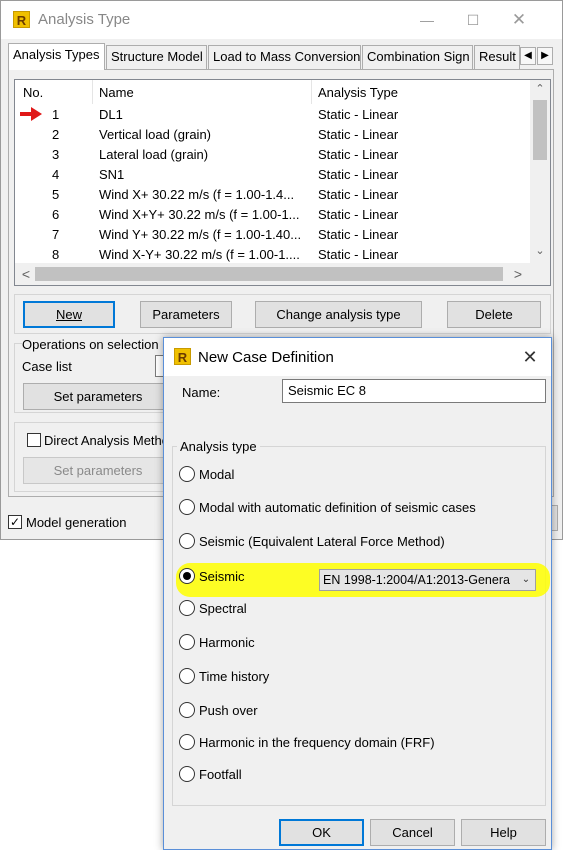 This screenshot has height=850, width=563. I want to click on set-parameters-label: Set parameters, so click(98, 396).